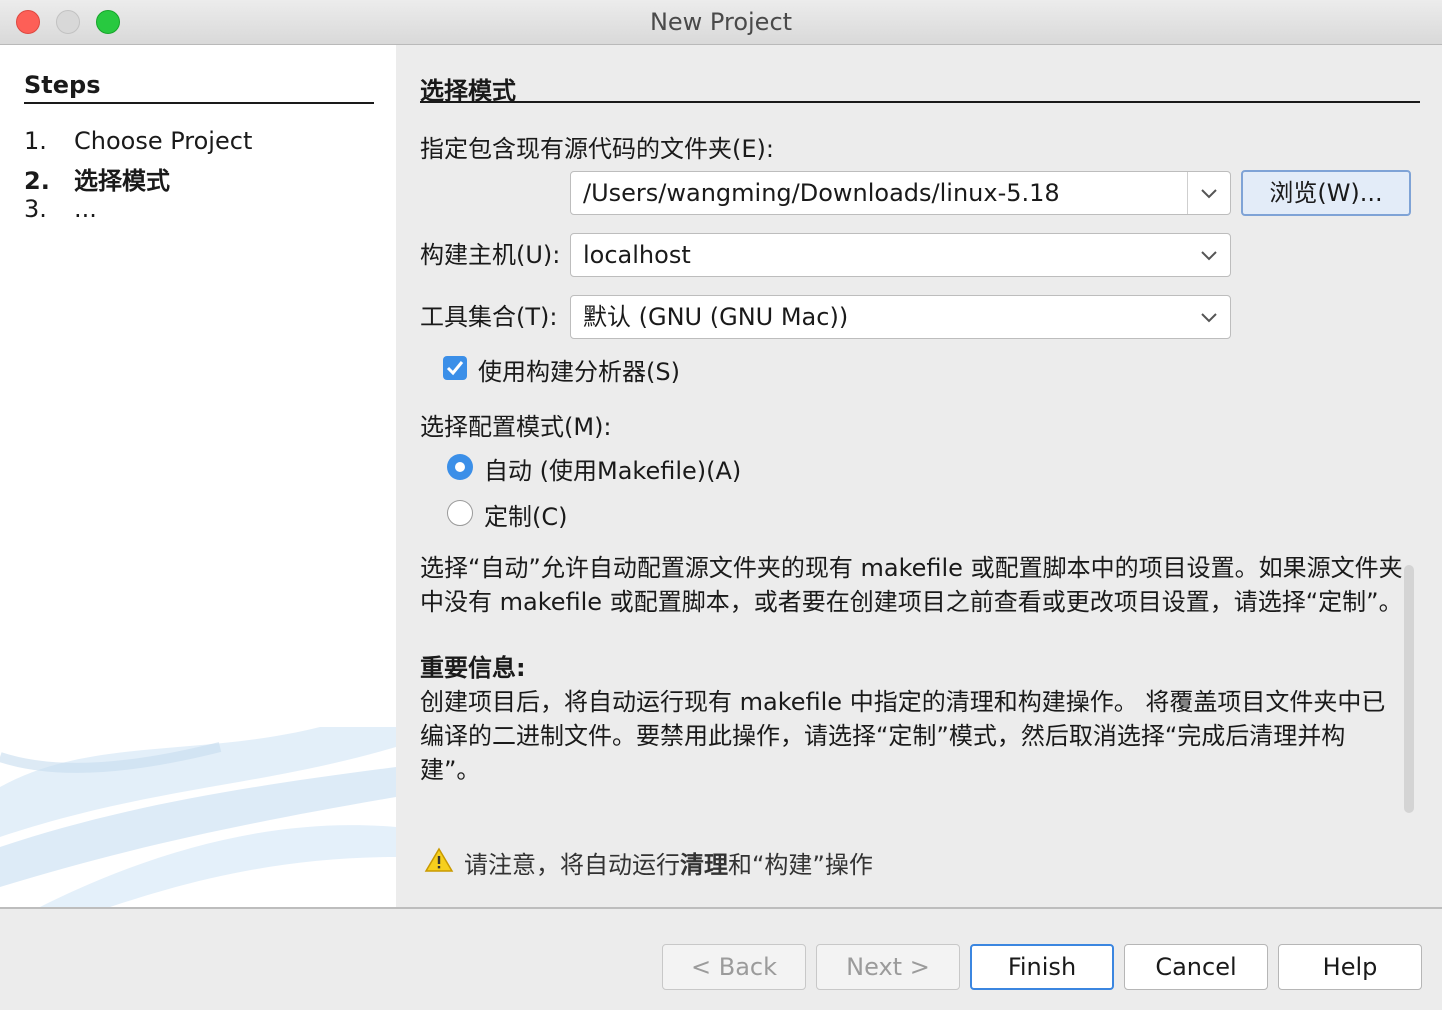 The height and width of the screenshot is (1010, 1442). Describe the element at coordinates (900, 317) in the screenshot. I see `toolset-select: 默认 (GNU (GNU Mac))` at that location.